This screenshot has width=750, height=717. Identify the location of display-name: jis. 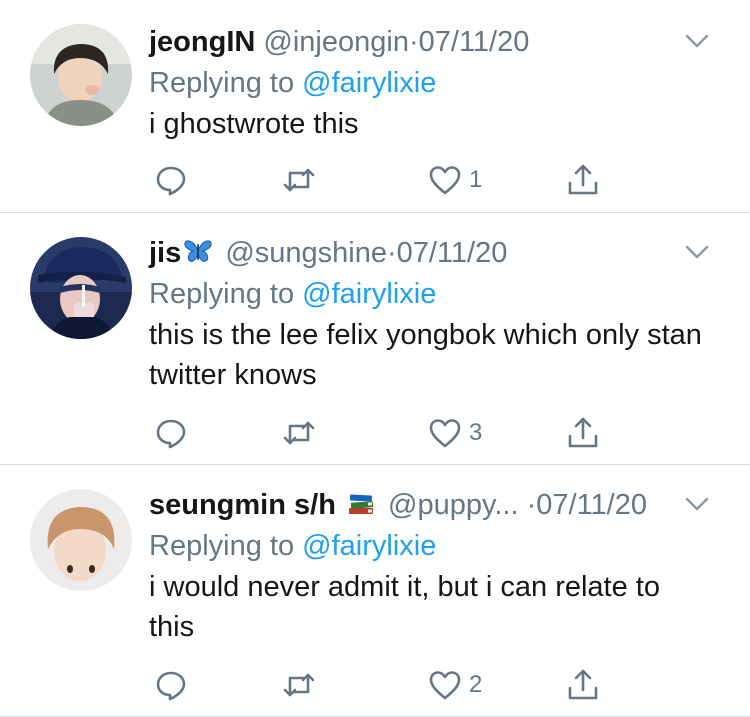
(165, 253).